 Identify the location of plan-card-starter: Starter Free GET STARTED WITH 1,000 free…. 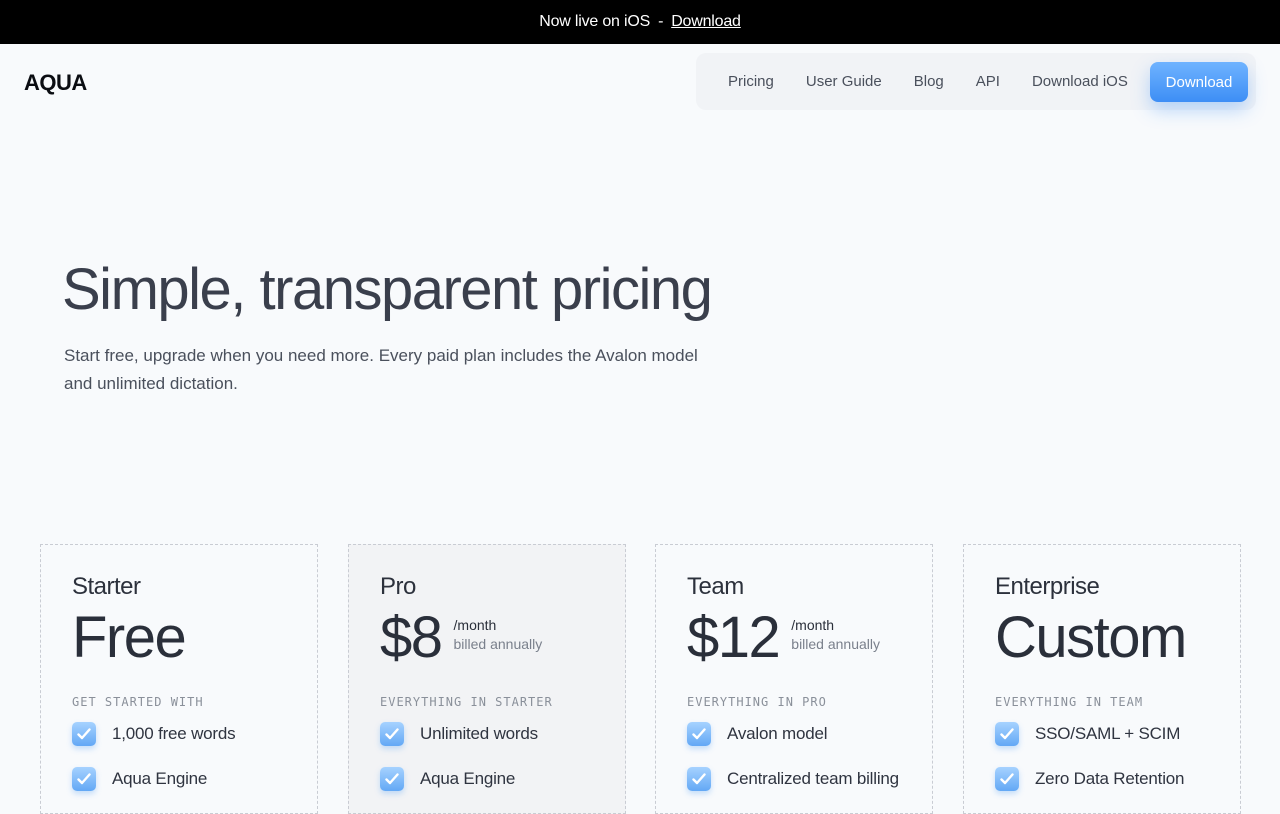
(179, 679).